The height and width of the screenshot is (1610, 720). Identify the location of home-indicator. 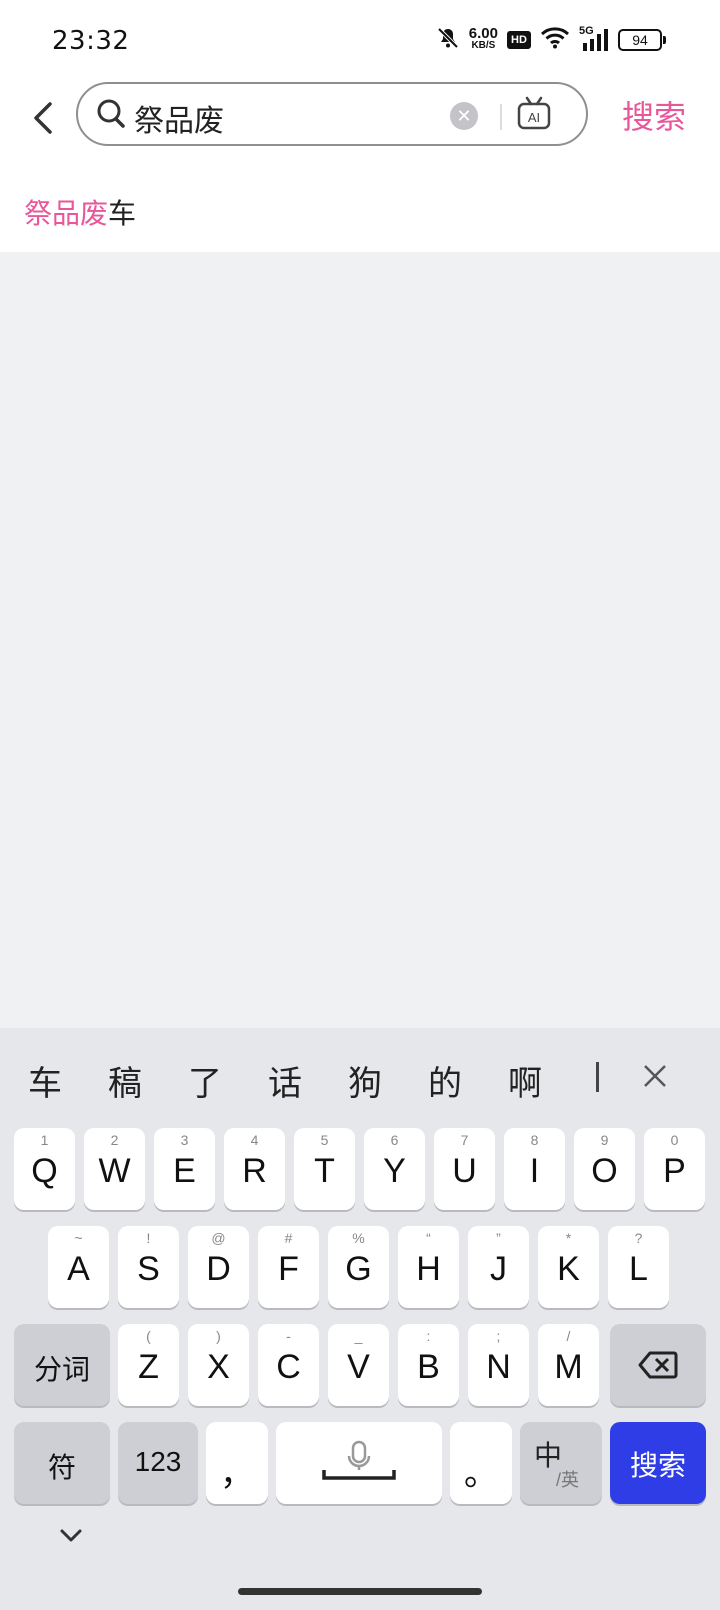
(360, 1591).